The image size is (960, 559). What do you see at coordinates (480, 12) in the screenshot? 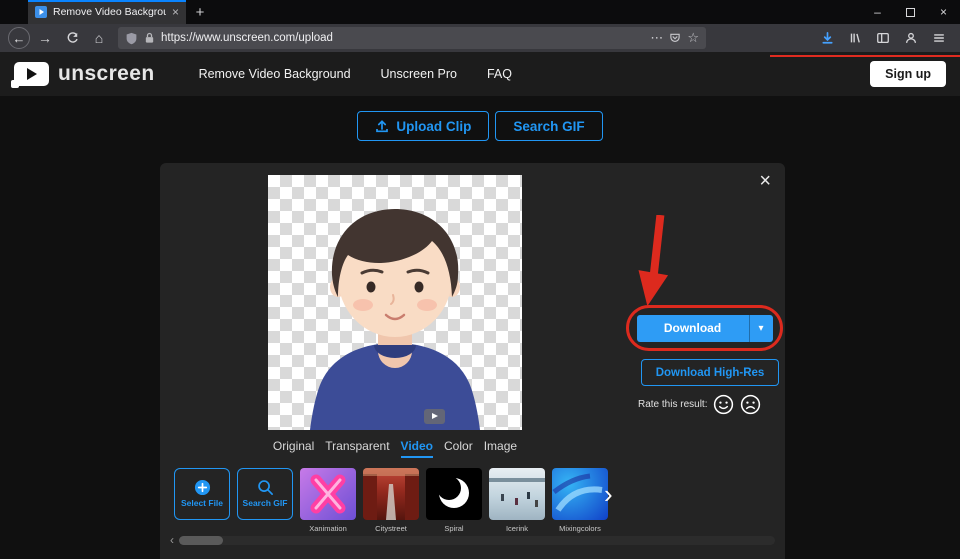
I see `browser-titlebar: Remove Video Background × + – ×` at bounding box center [480, 12].